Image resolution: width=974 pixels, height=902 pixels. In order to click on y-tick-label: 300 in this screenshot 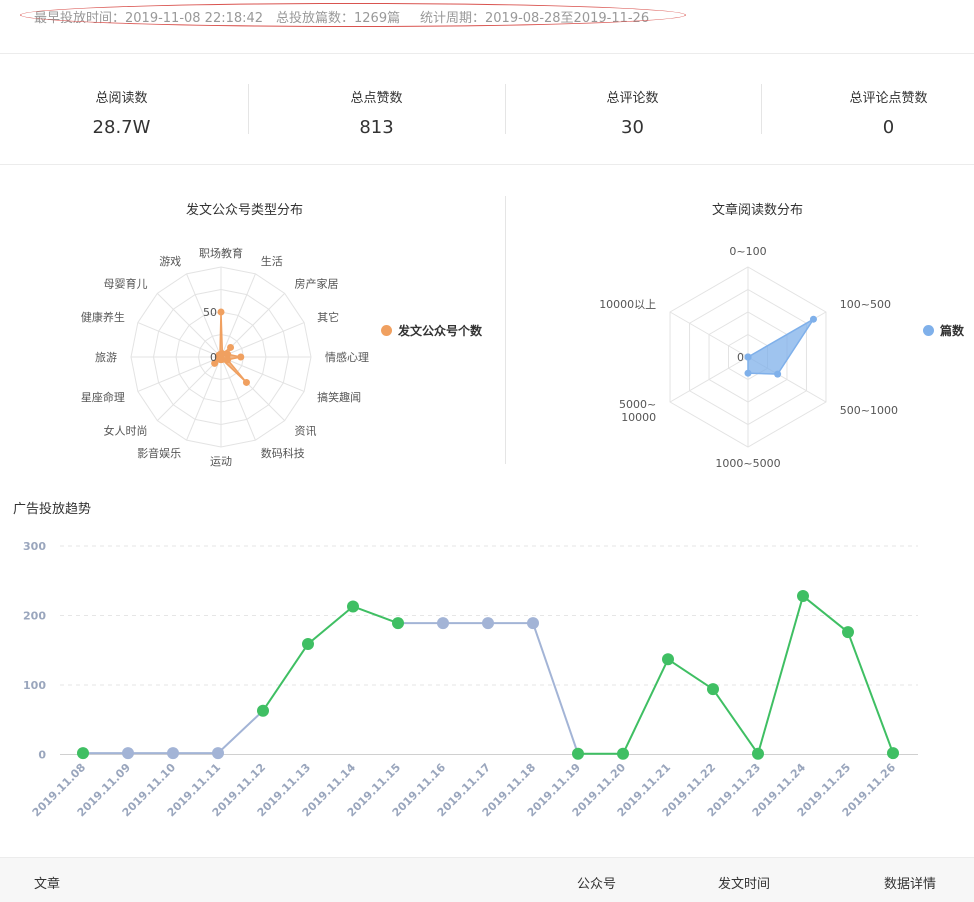, I will do `click(34, 546)`.